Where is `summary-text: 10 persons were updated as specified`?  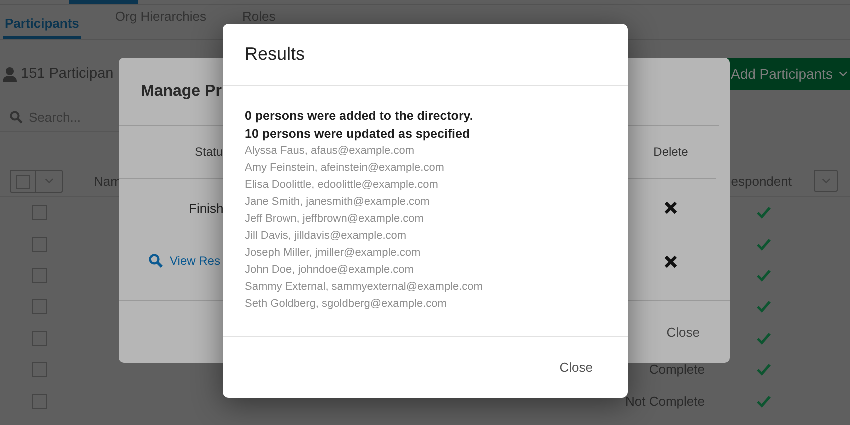 summary-text: 10 persons were updated as specified is located at coordinates (358, 134).